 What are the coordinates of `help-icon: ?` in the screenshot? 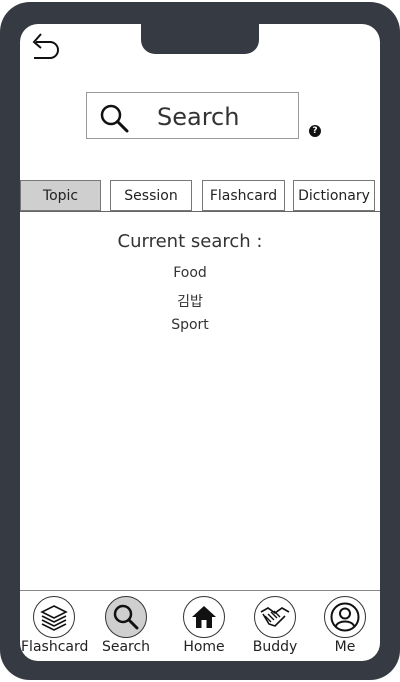 It's located at (315, 131).